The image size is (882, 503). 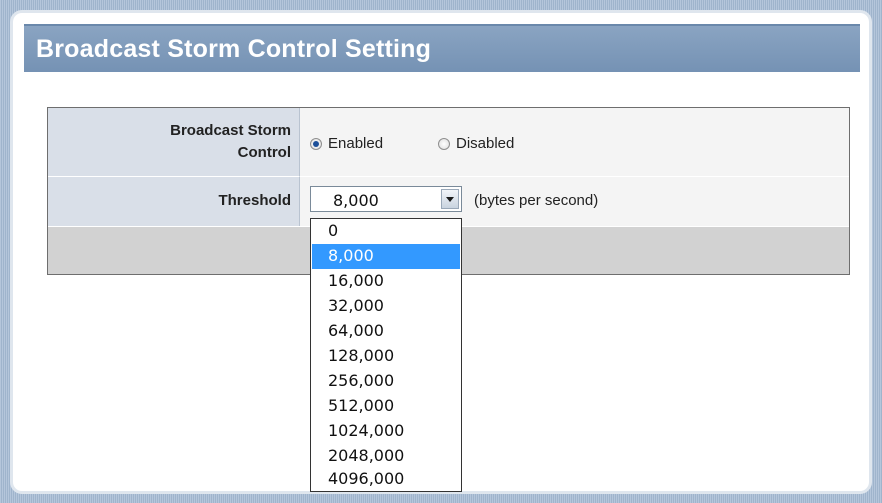 I want to click on threshold-option-2048000: 2048,000, so click(x=386, y=456).